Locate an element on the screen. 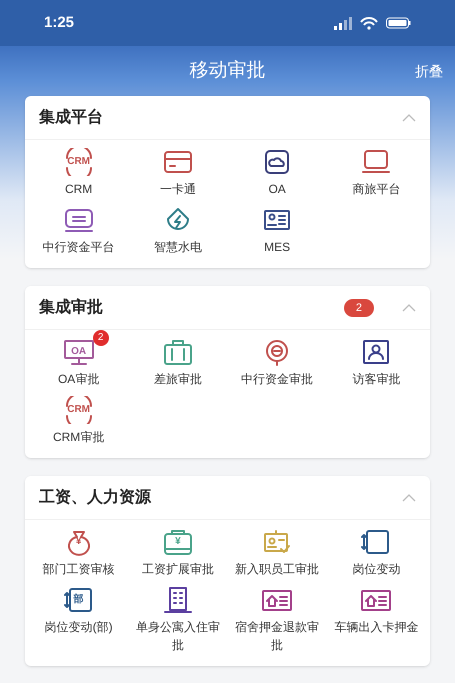 The height and width of the screenshot is (683, 455). app-label: 新入职员工审批 is located at coordinates (277, 569).